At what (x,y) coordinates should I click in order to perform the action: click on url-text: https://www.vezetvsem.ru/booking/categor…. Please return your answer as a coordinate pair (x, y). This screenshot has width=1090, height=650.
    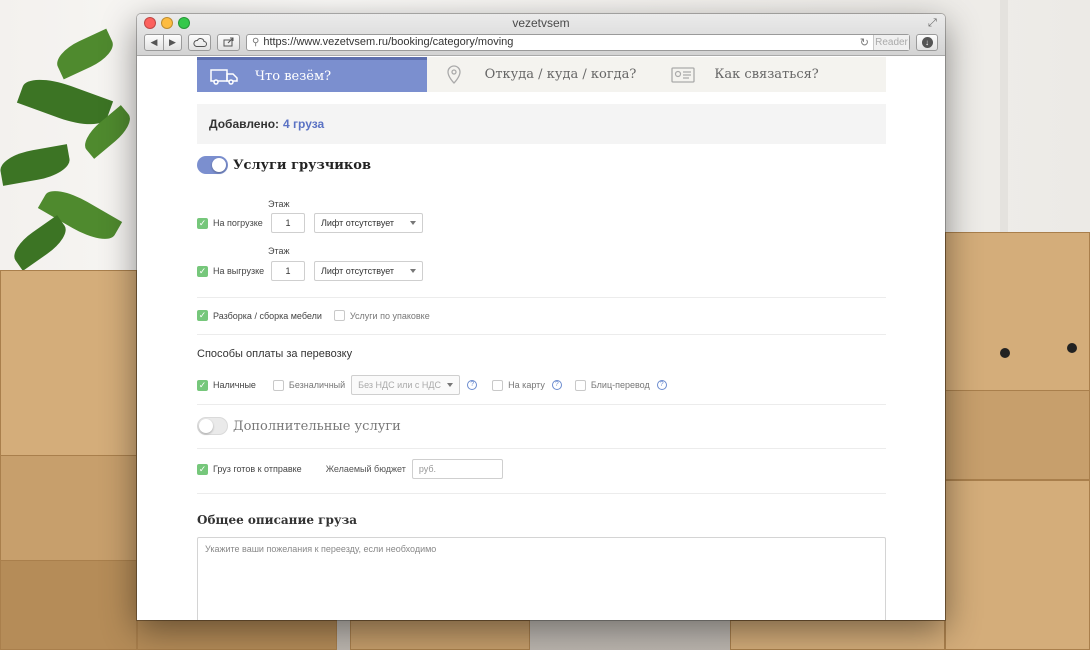
    Looking at the image, I should click on (388, 42).